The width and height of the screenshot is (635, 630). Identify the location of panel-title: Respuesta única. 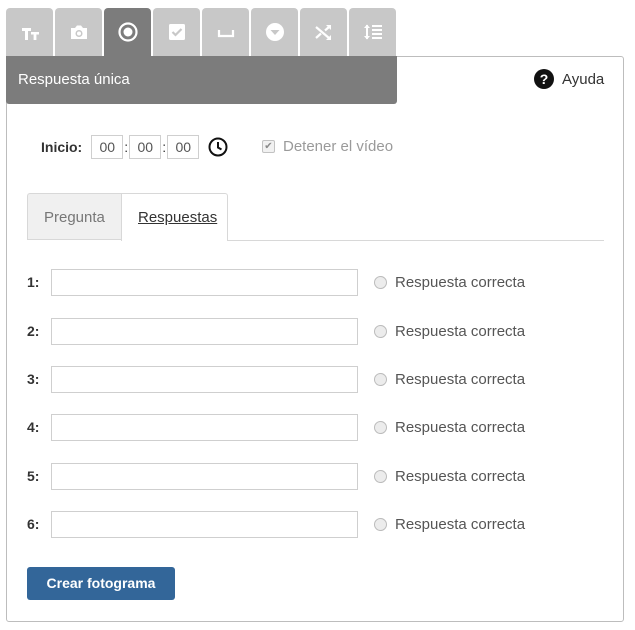
(201, 80).